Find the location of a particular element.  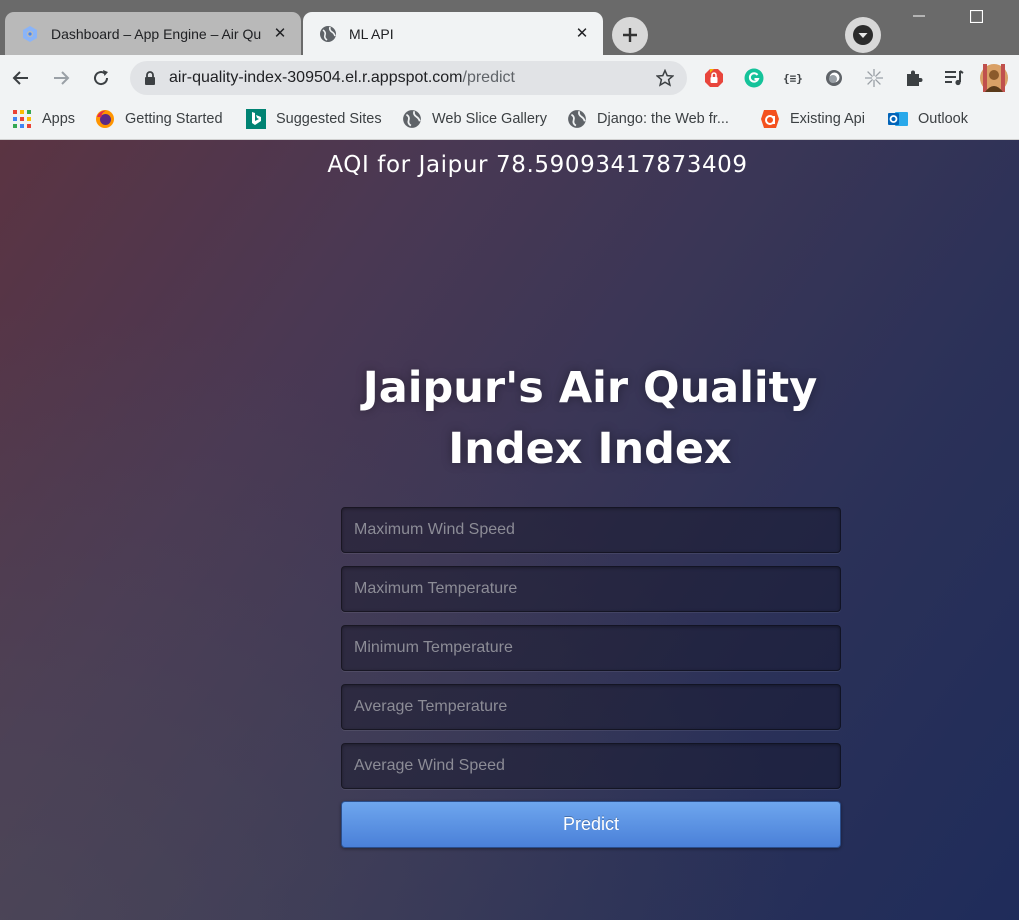

min-temperature-input is located at coordinates (591, 648).